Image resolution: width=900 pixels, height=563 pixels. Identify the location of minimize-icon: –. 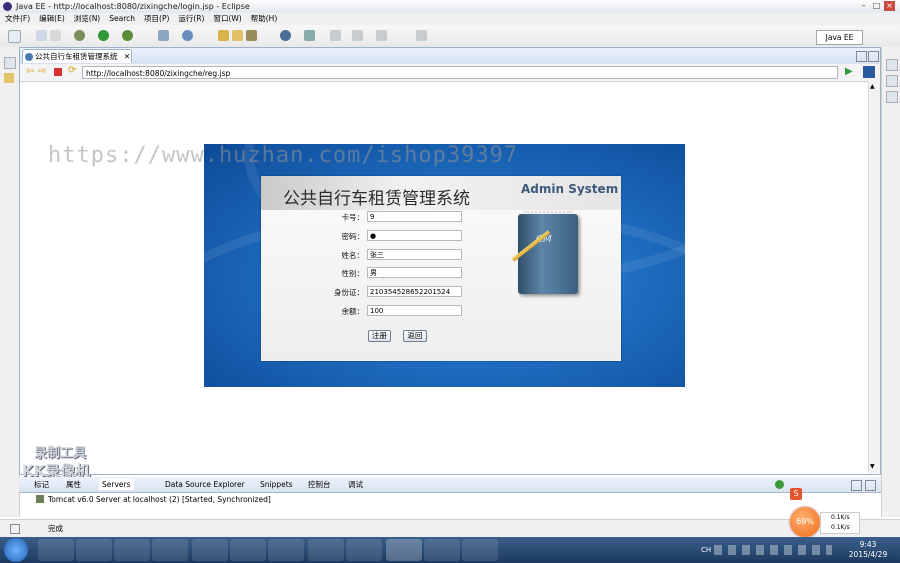
(863, 6).